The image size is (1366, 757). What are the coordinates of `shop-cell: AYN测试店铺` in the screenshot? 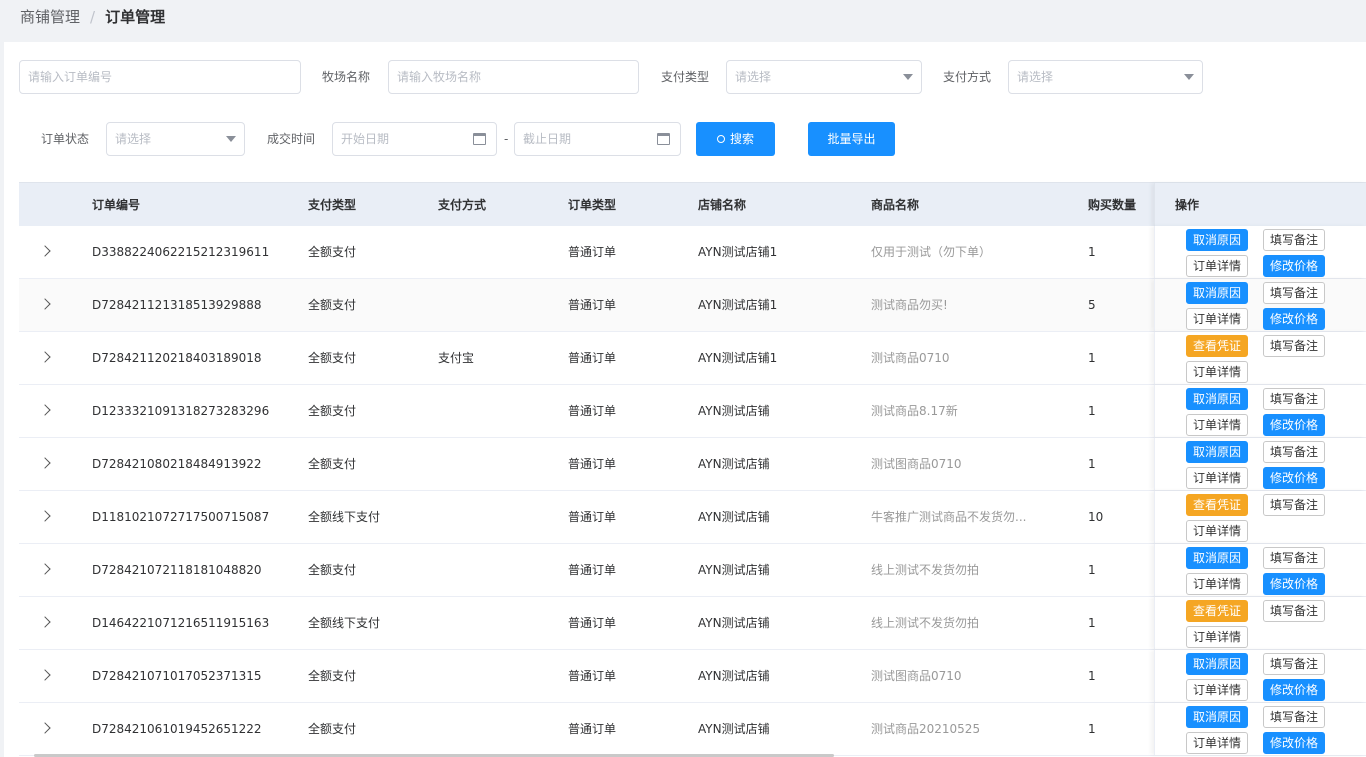 It's located at (734, 517).